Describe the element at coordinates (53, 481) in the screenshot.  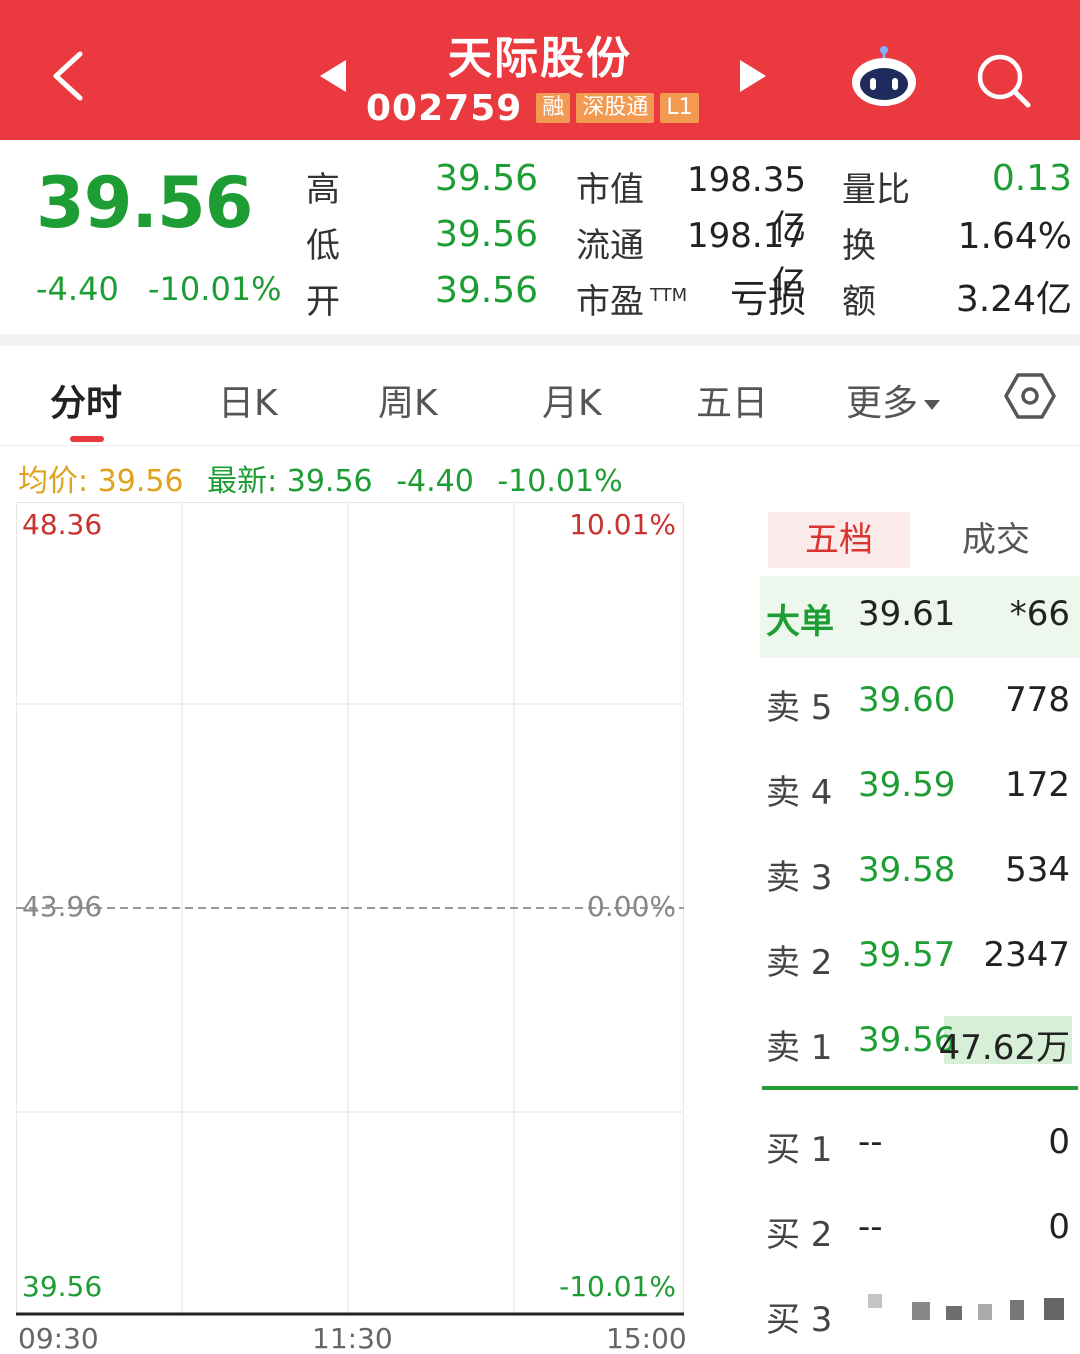
I see `avg-price-label: 均价:` at that location.